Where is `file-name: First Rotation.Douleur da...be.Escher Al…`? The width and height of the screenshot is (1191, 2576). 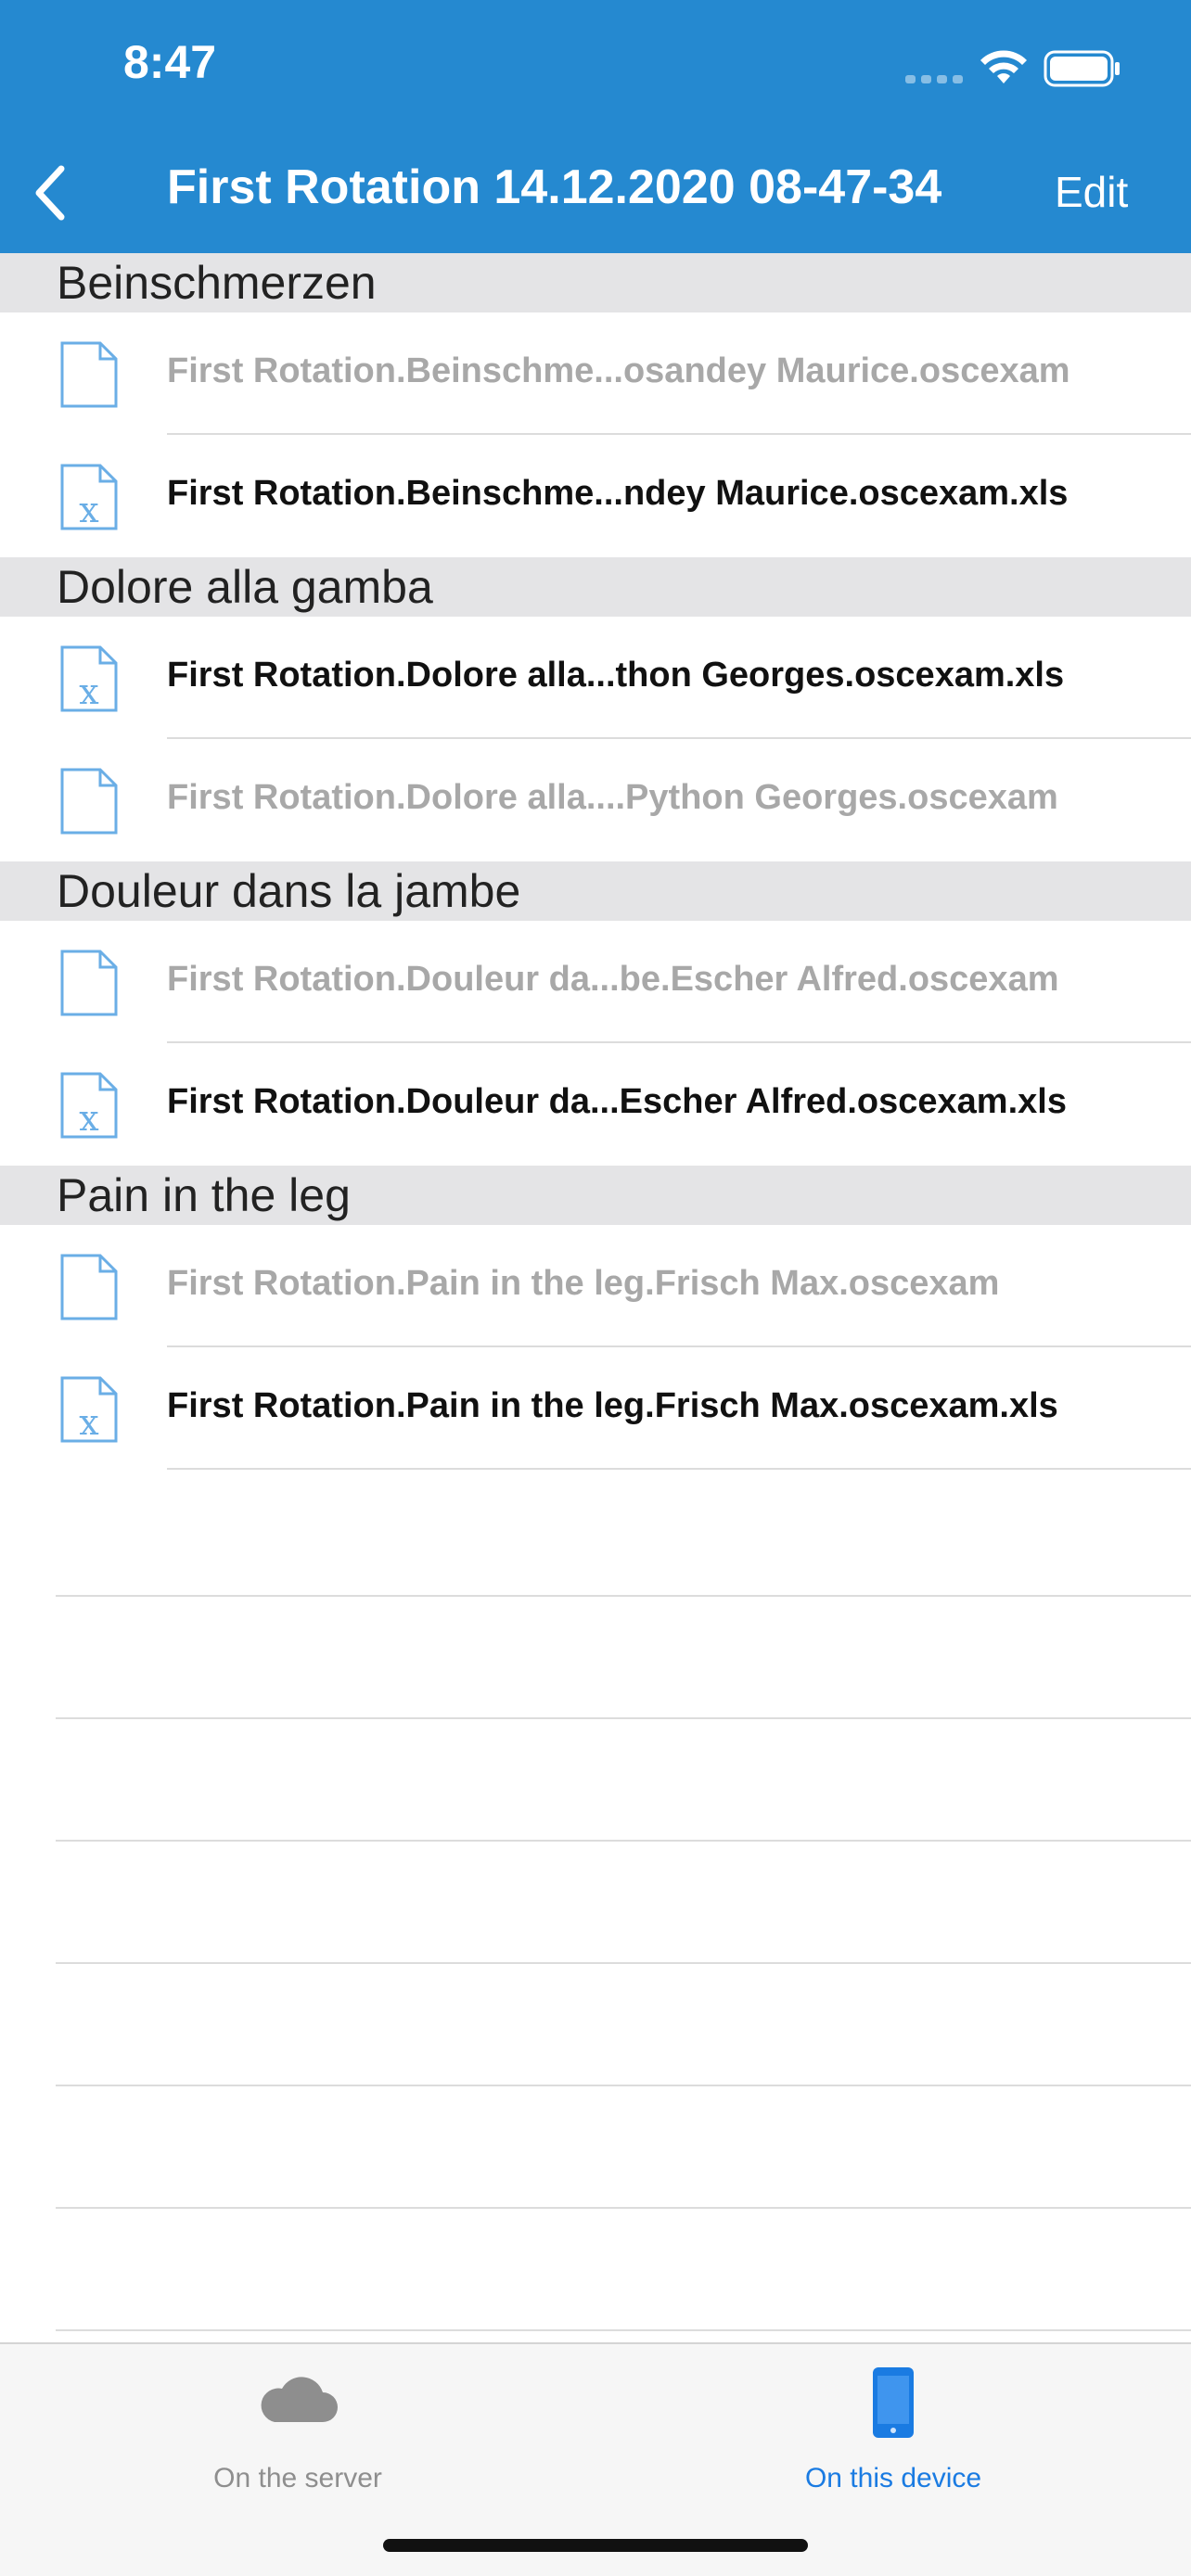
file-name: First Rotation.Douleur da...be.Escher Al… is located at coordinates (613, 979).